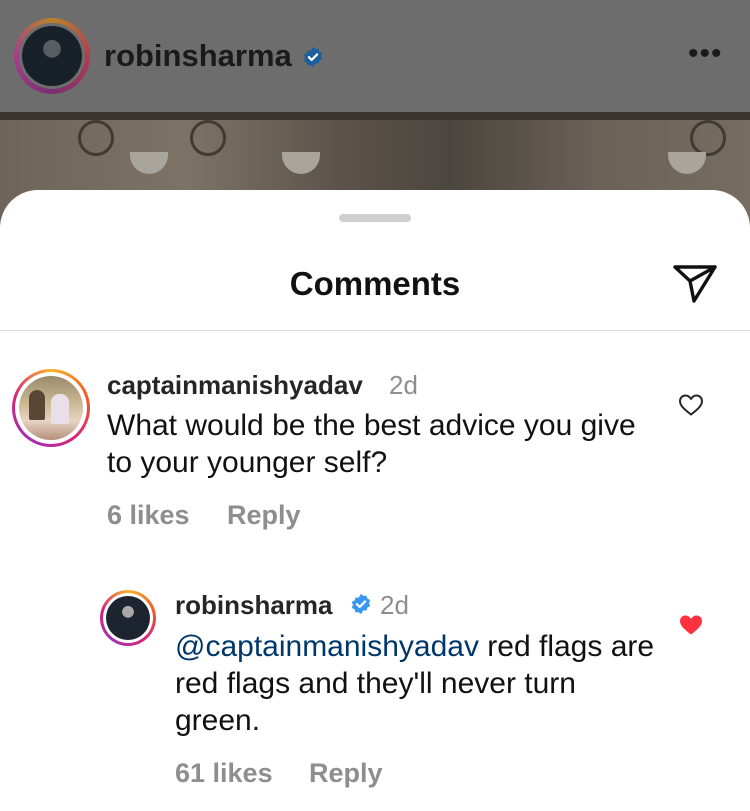 The width and height of the screenshot is (750, 811). Describe the element at coordinates (128, 618) in the screenshot. I see `replier-avatar` at that location.